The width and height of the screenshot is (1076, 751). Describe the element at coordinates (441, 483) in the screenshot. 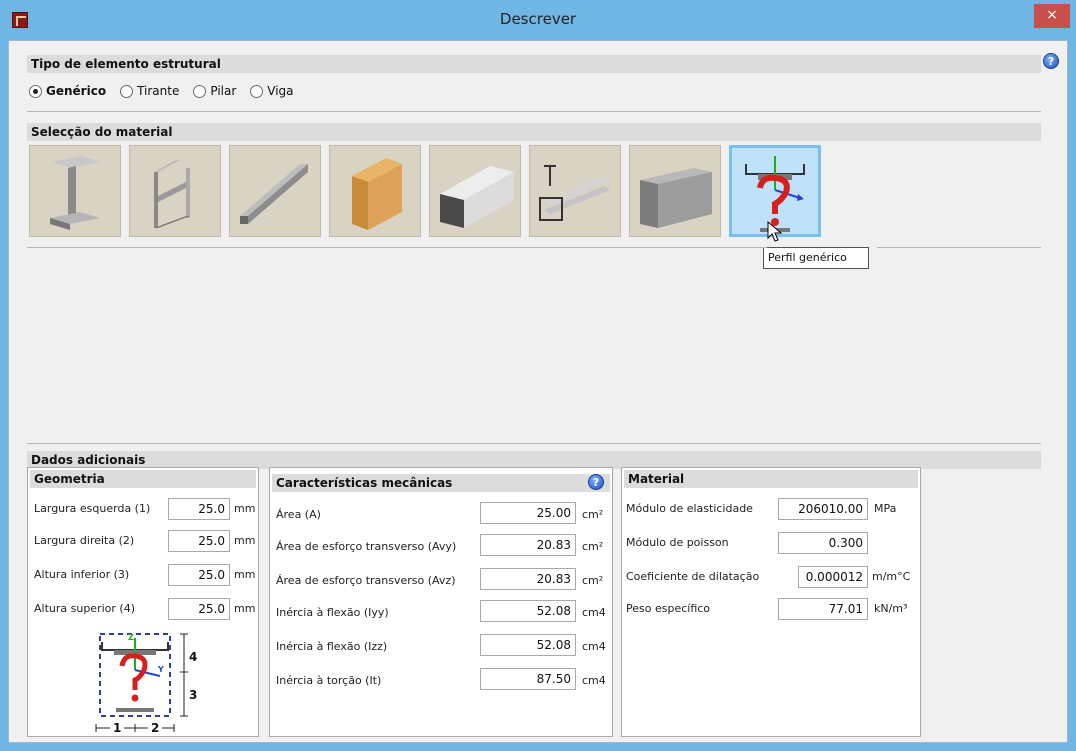

I see `panel-title-caracteristicas: Características mecânicas` at that location.